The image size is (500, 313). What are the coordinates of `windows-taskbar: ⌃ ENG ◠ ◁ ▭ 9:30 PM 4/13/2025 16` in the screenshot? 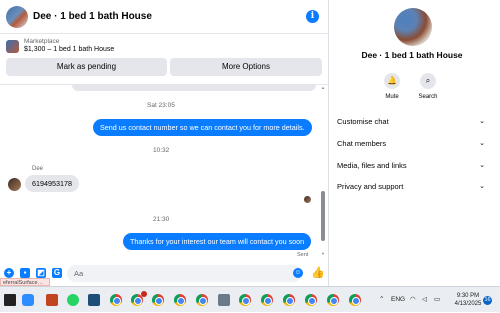 It's located at (250, 299).